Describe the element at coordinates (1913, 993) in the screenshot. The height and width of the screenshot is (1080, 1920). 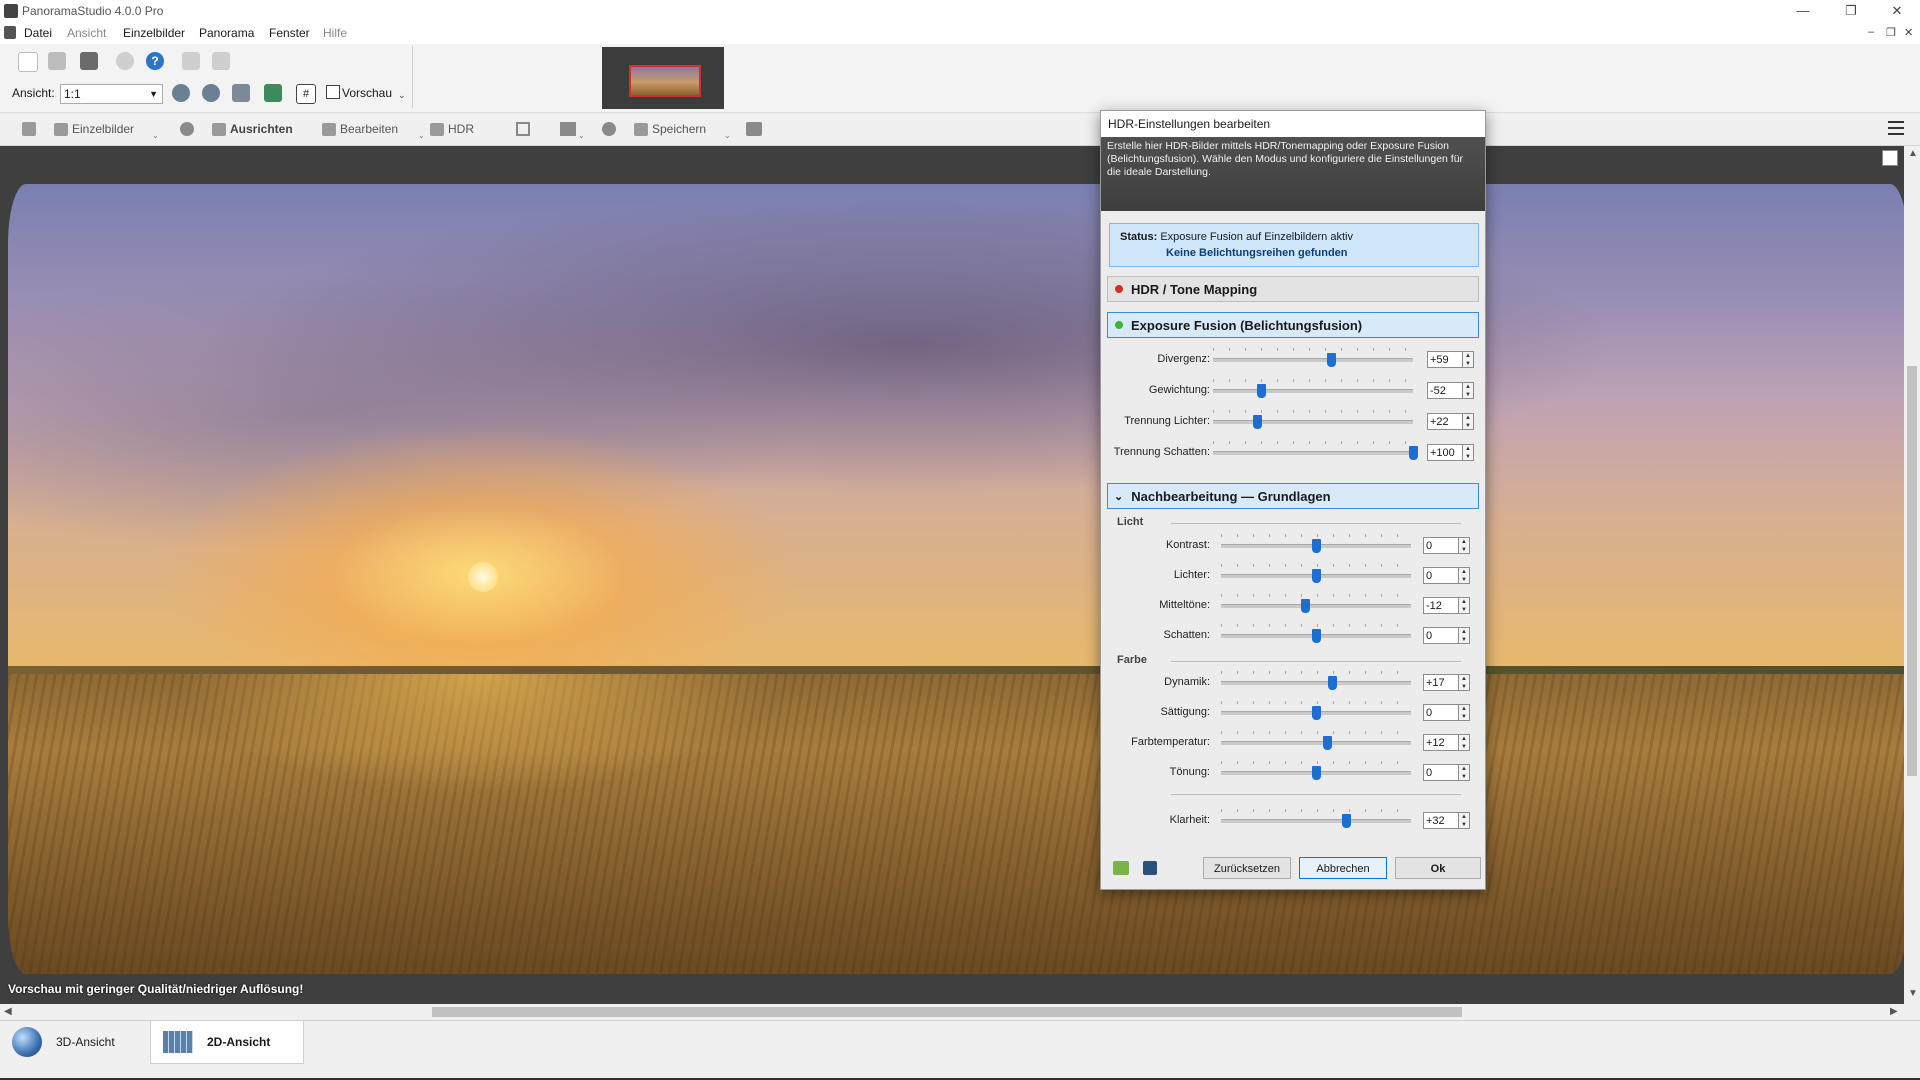
I see `scroll-down-icon: ▼` at that location.